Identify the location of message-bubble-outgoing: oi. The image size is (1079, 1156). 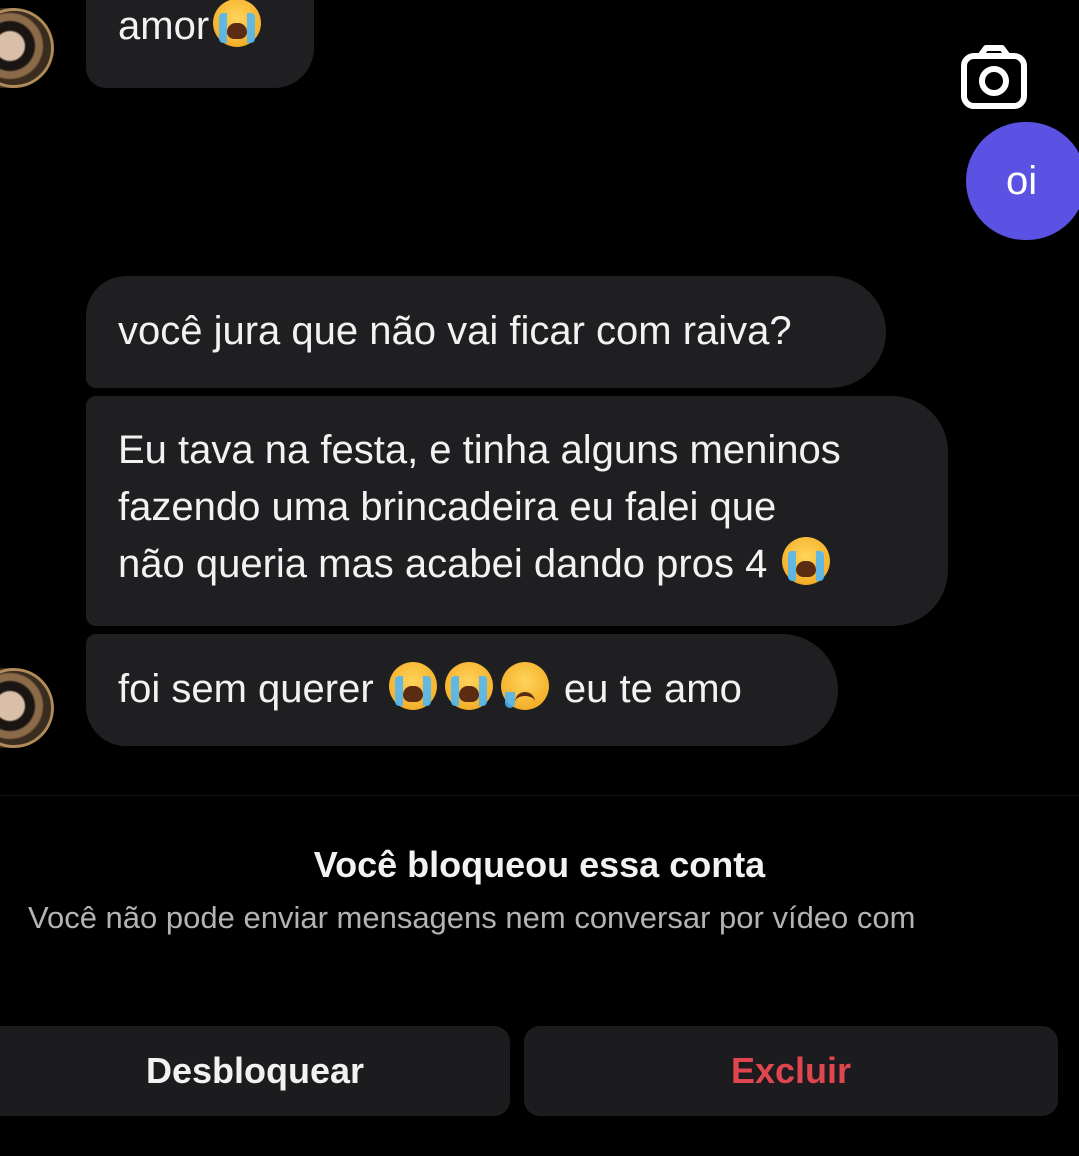
(1022, 181).